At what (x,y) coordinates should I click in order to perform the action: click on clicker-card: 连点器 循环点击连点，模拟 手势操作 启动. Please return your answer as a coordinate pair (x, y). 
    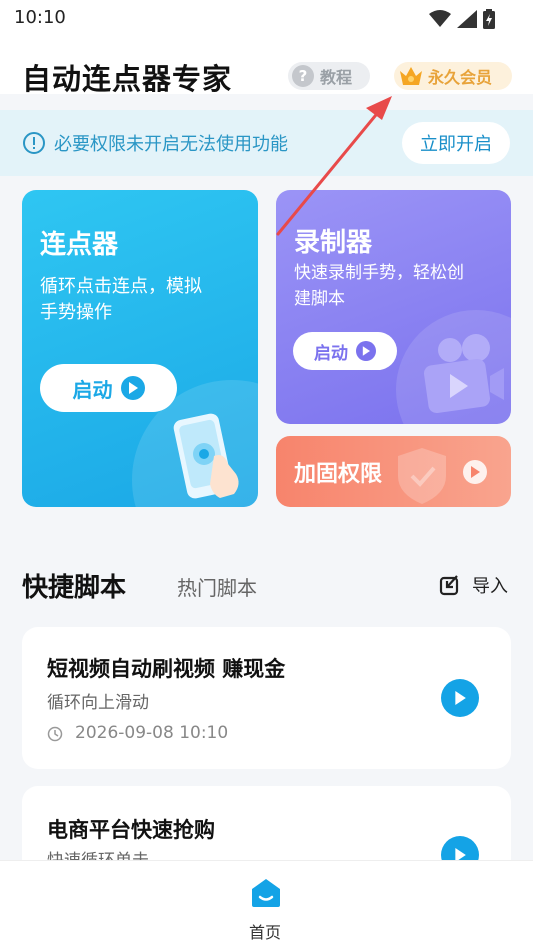
    Looking at the image, I should click on (140, 348).